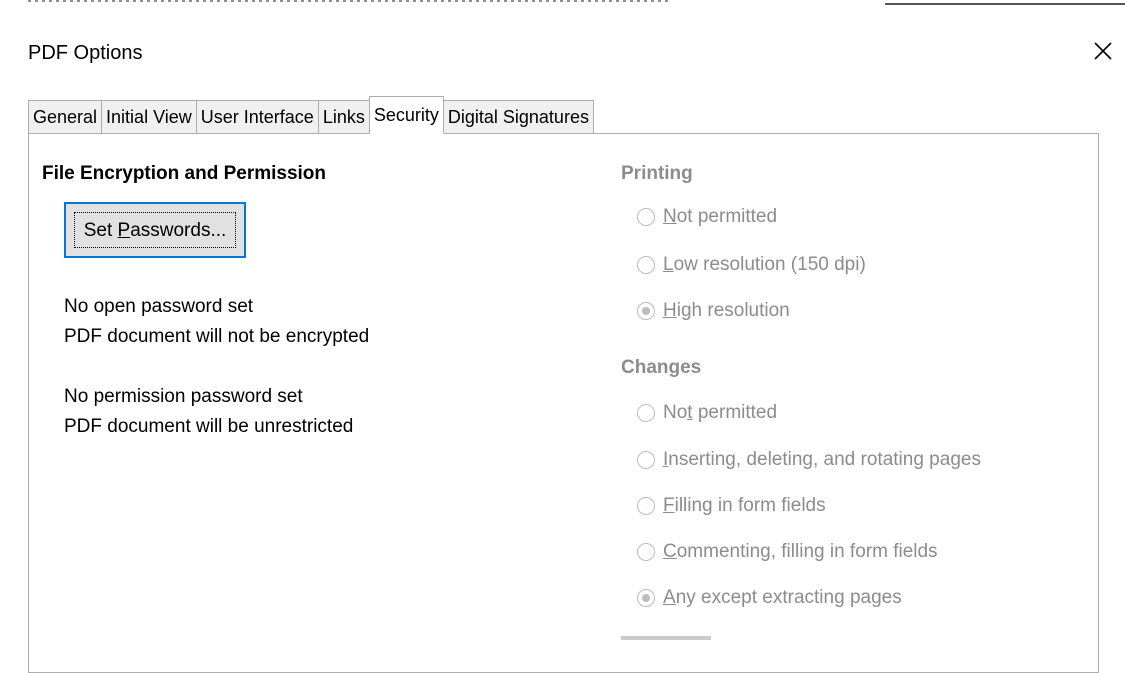  Describe the element at coordinates (562, 4) in the screenshot. I see `background-document-strip` at that location.